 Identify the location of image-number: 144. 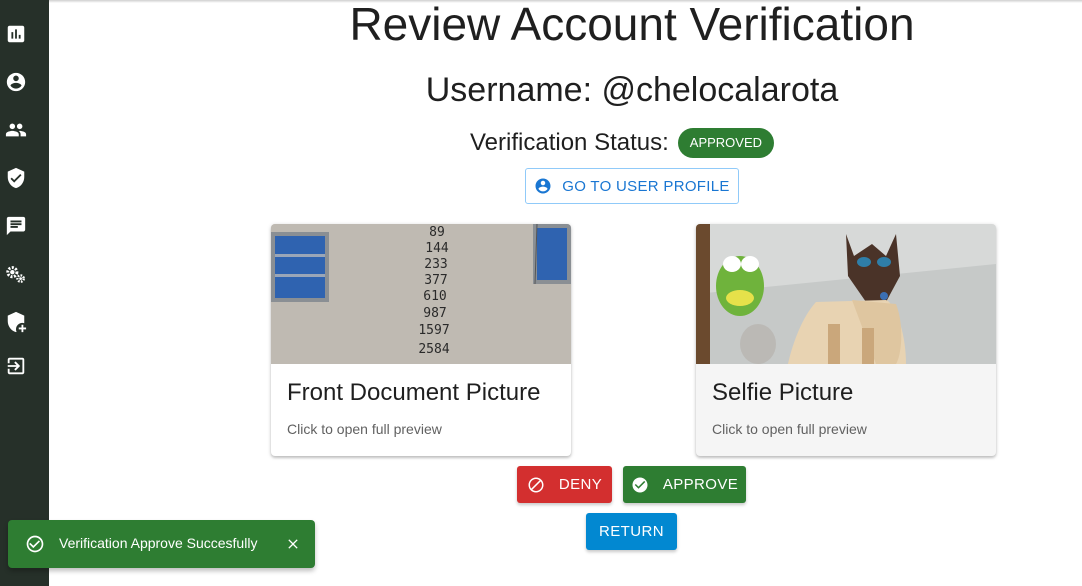
(437, 248).